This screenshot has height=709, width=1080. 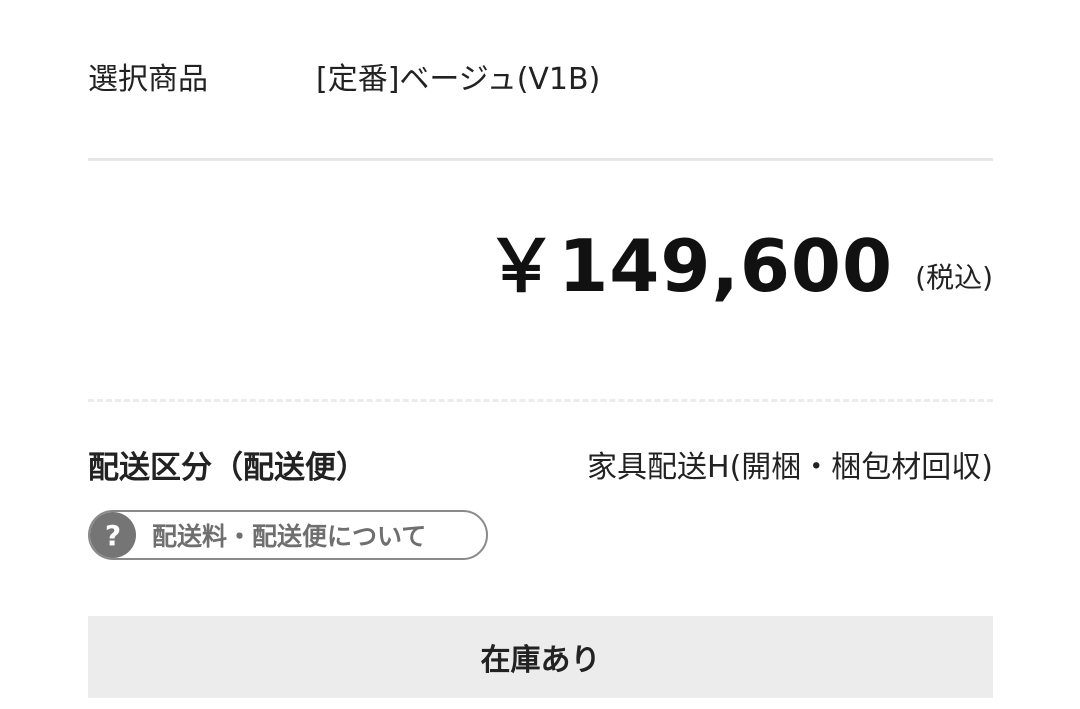 I want to click on price-amount: ￥149,600, so click(x=689, y=266).